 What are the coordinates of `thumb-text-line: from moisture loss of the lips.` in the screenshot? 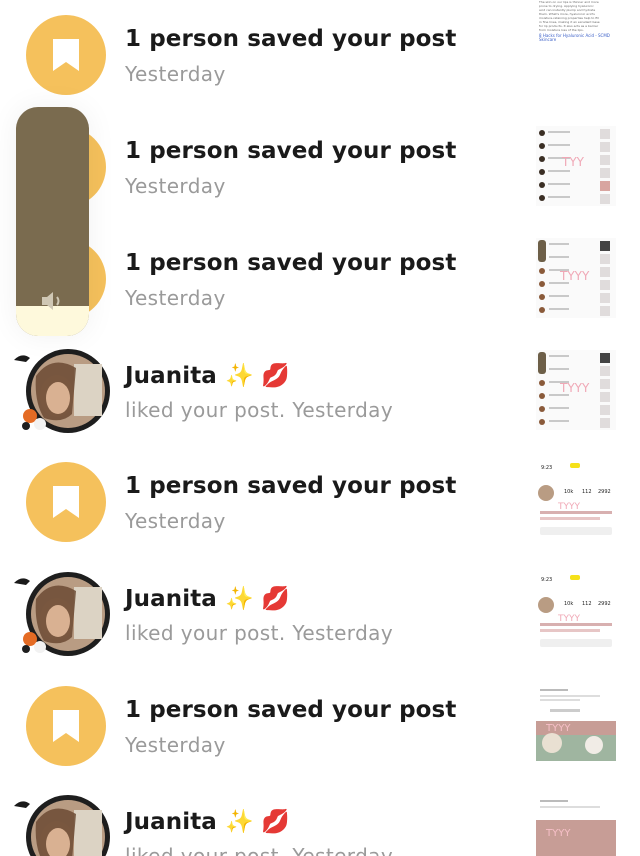 It's located at (561, 30).